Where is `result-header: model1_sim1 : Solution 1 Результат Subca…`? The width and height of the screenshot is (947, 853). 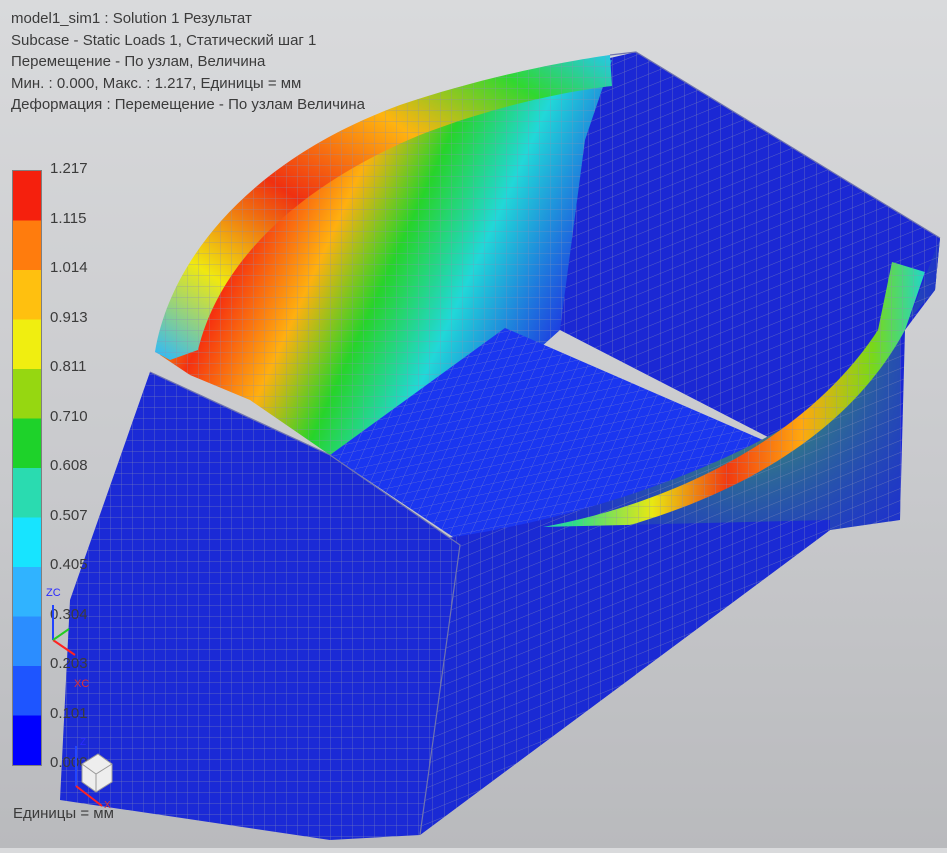
result-header: model1_sim1 : Solution 1 Результат Subca… is located at coordinates (188, 62).